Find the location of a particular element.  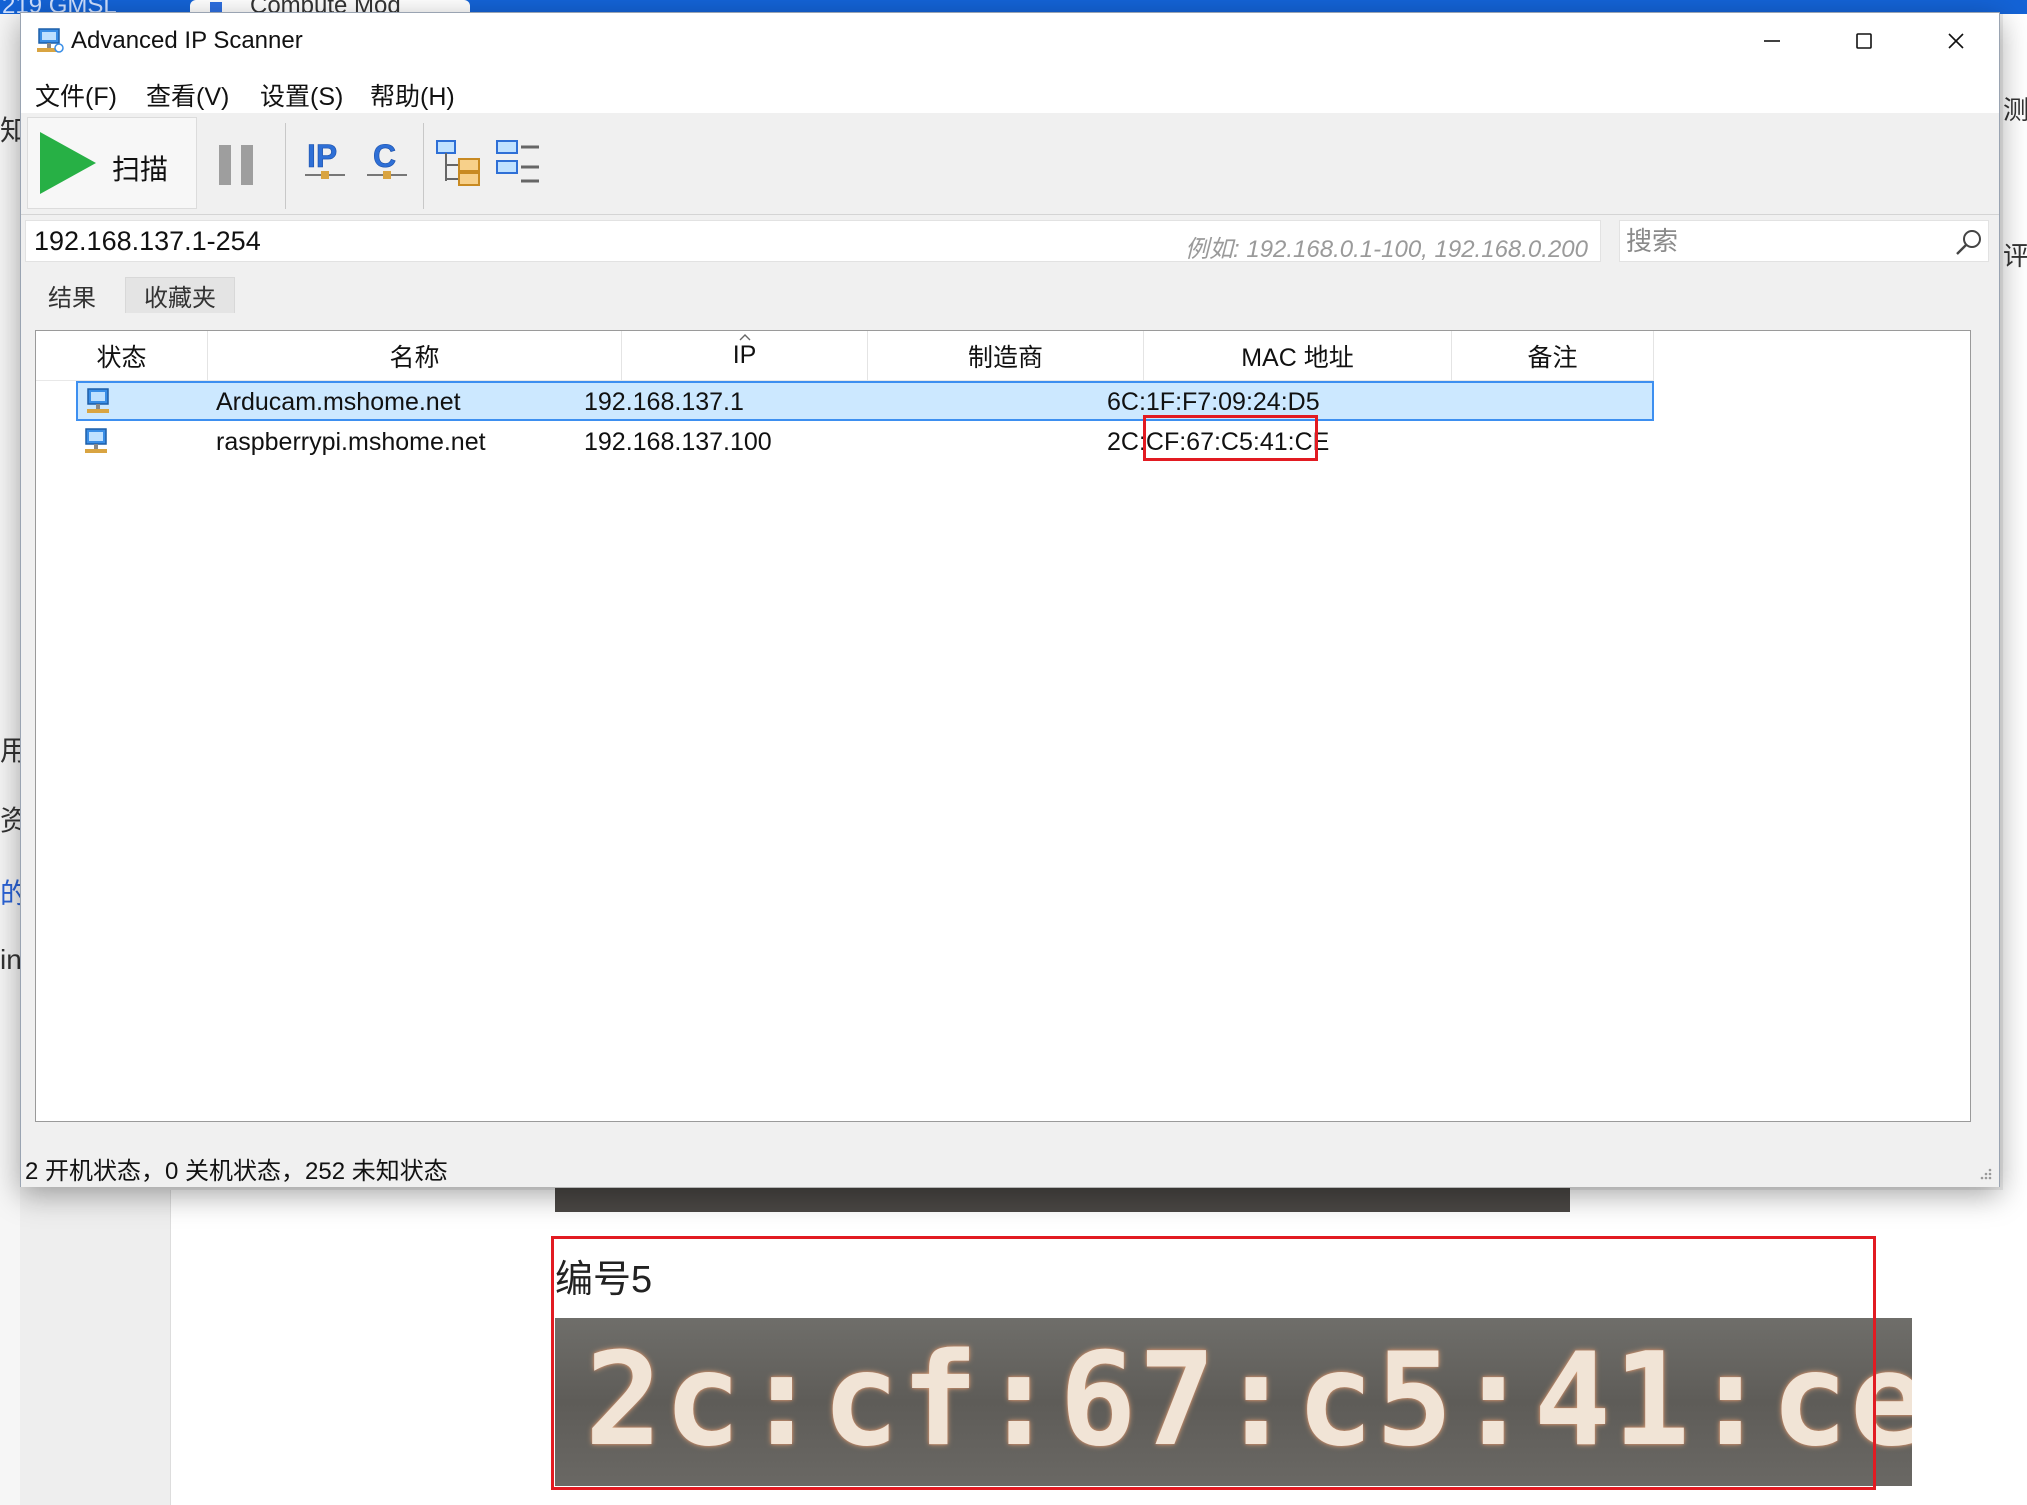

play-icon is located at coordinates (68, 163).